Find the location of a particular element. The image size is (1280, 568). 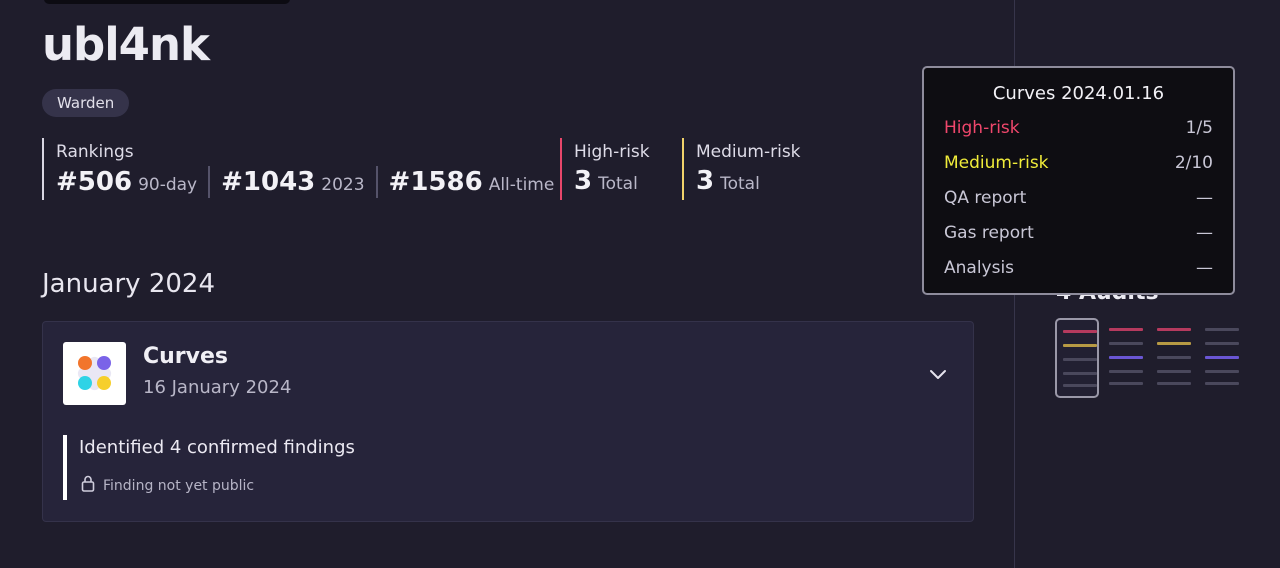

privacy-note: Finding not yet public is located at coordinates (167, 485).